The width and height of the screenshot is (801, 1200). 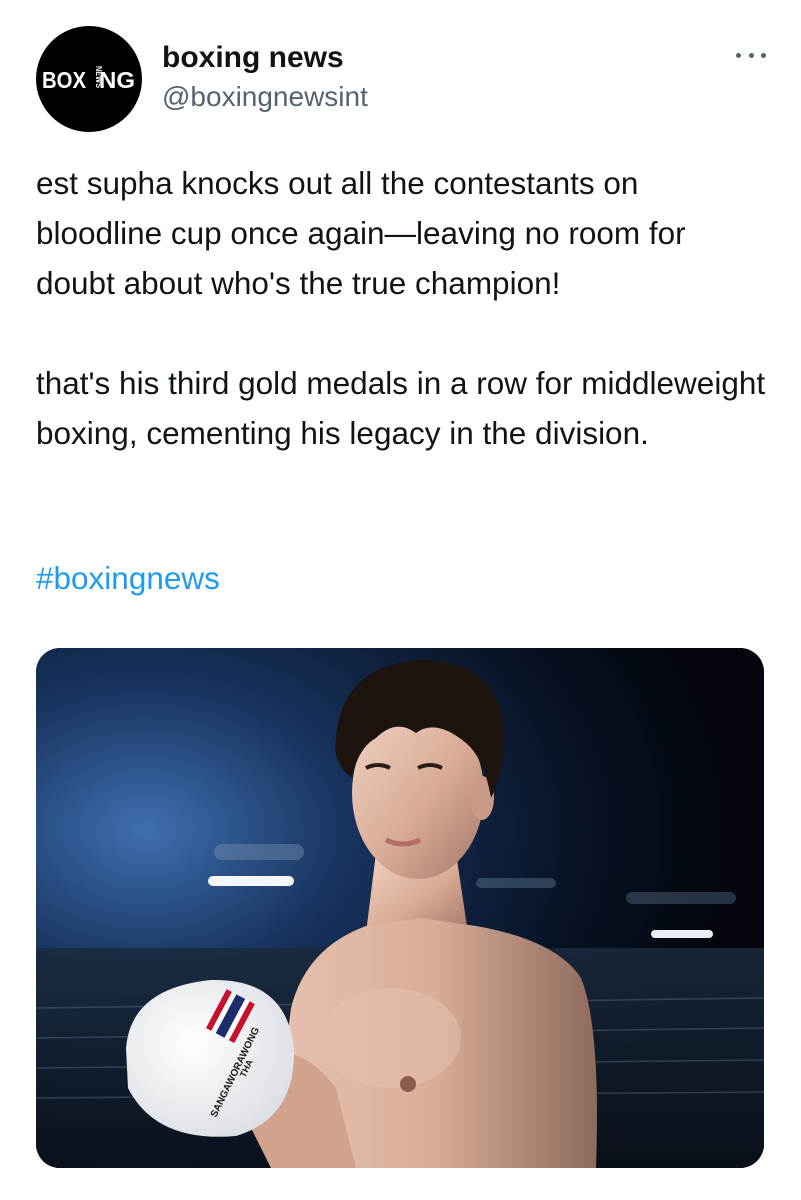 I want to click on tweet-header: BOX NEWS NG boxing news @boxingnewsint, so click(x=401, y=80).